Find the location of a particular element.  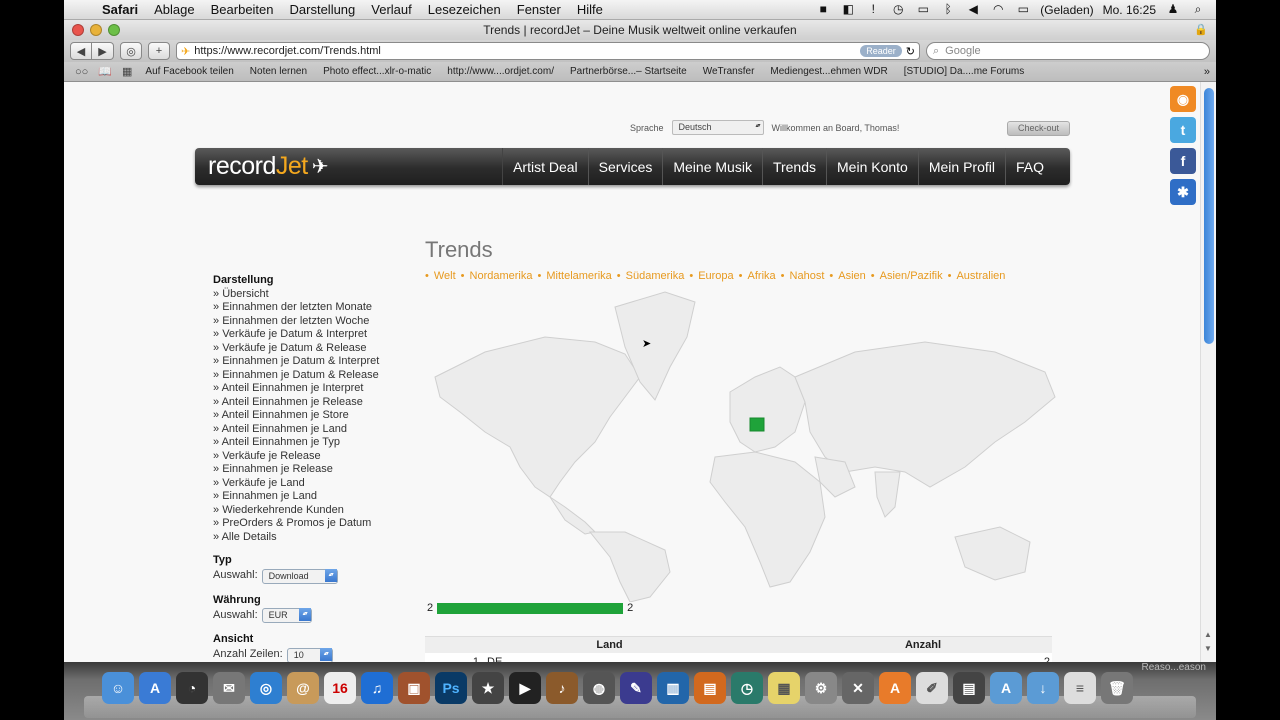

vlc-icon: A is located at coordinates (895, 688).